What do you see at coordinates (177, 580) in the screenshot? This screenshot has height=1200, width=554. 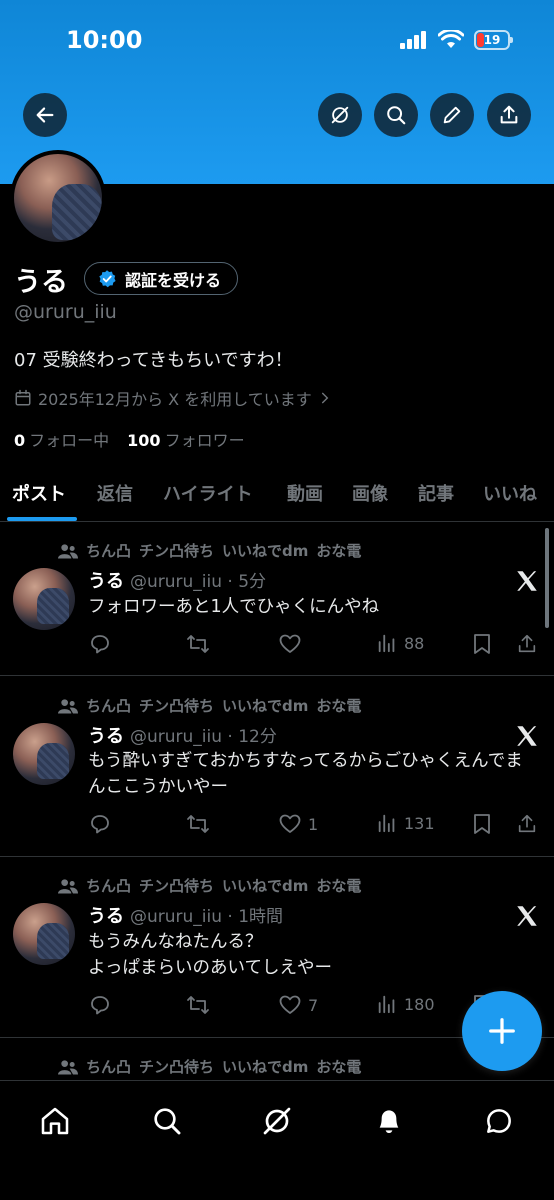 I see `post-header: うる @ururu_iiu · 5分` at bounding box center [177, 580].